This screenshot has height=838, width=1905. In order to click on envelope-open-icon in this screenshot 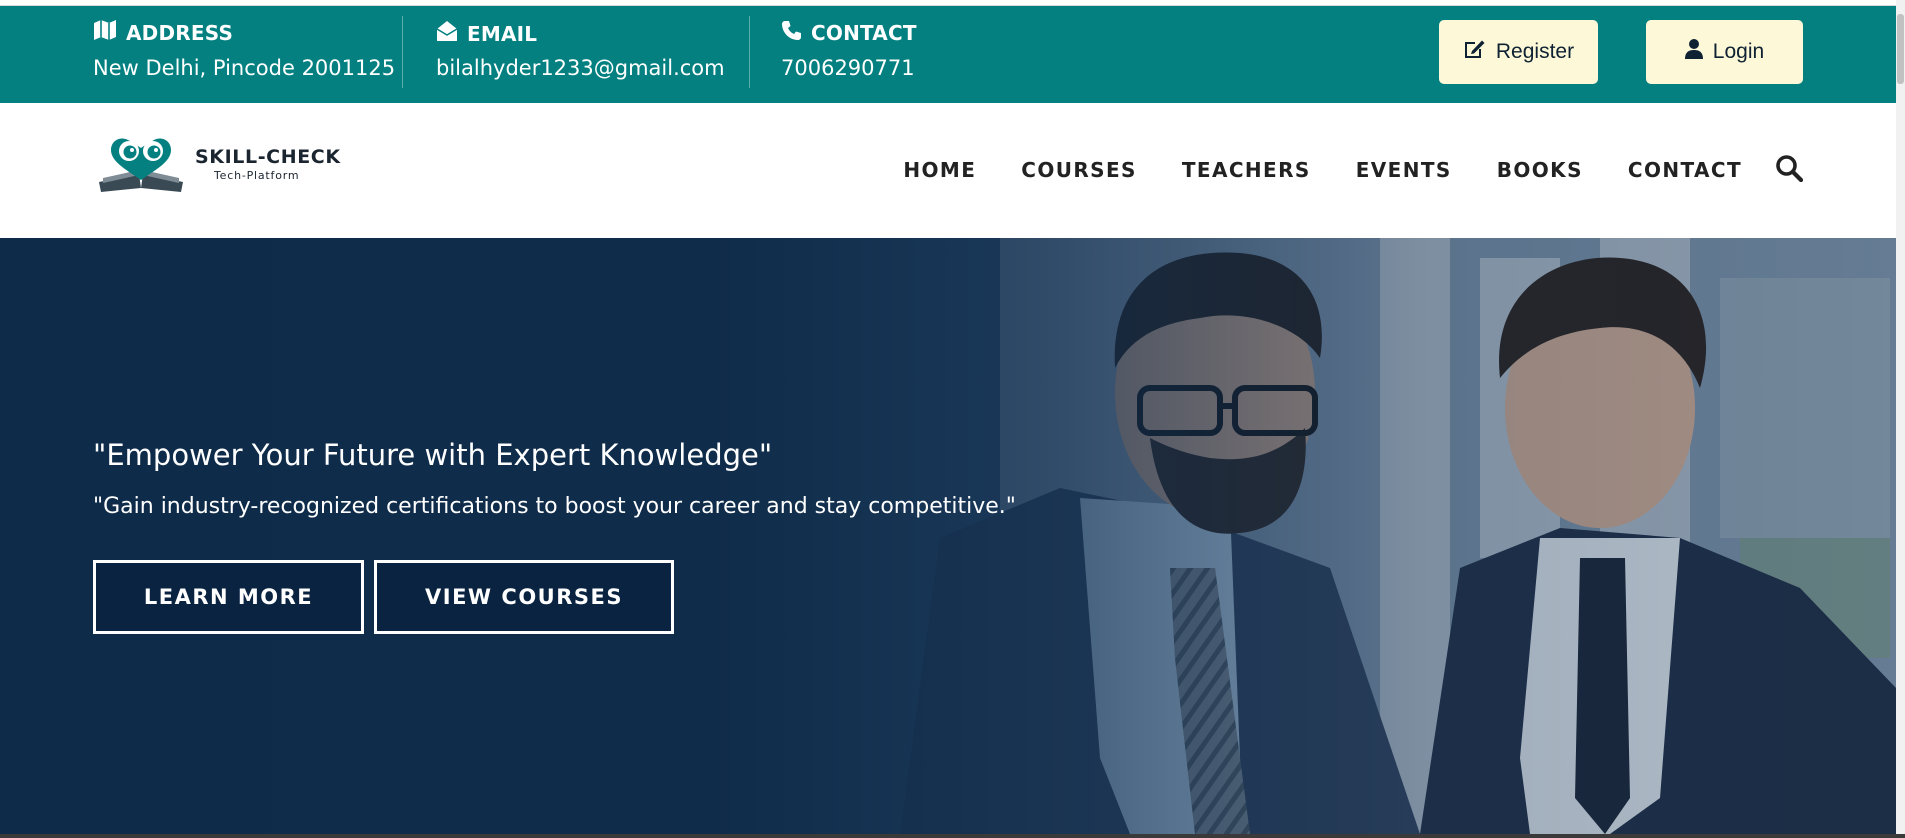, I will do `click(447, 33)`.